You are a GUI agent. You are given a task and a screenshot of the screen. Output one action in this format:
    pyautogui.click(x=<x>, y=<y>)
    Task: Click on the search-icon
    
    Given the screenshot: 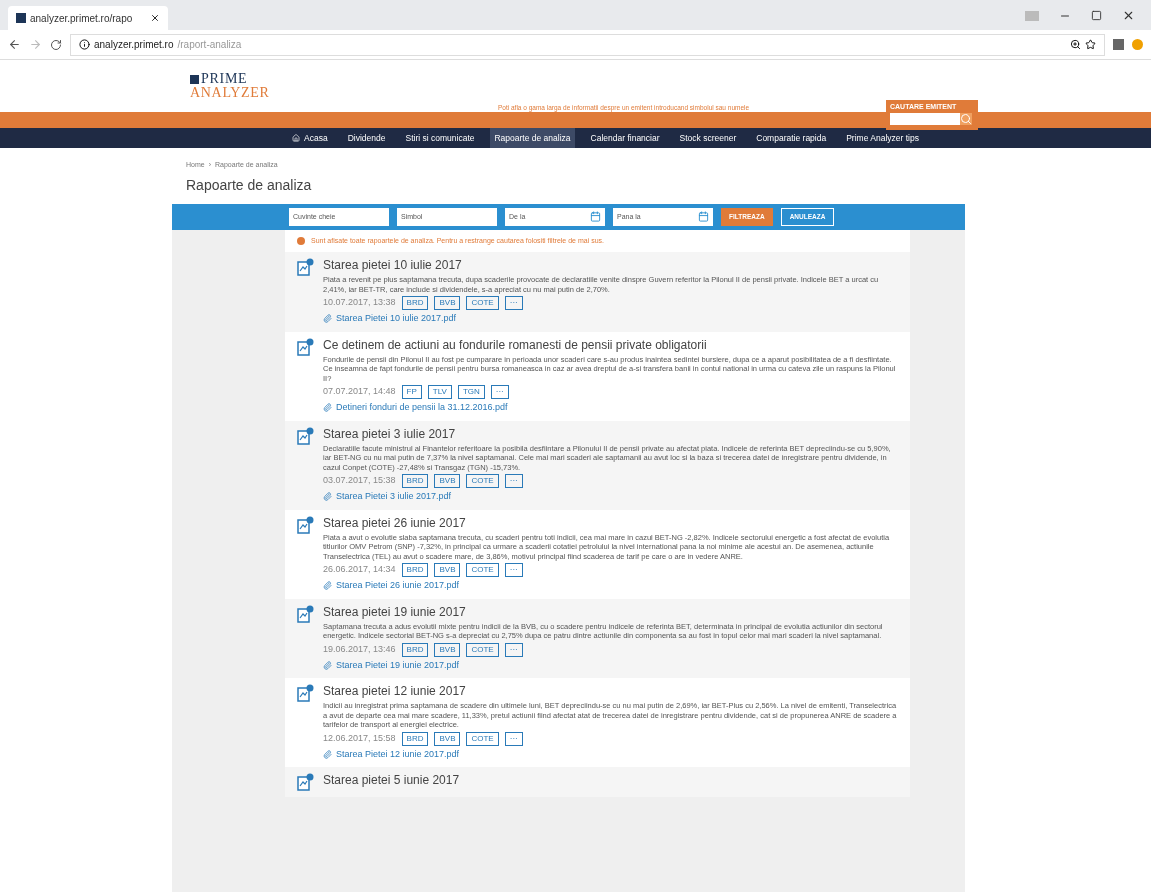 What is the action you would take?
    pyautogui.click(x=966, y=119)
    